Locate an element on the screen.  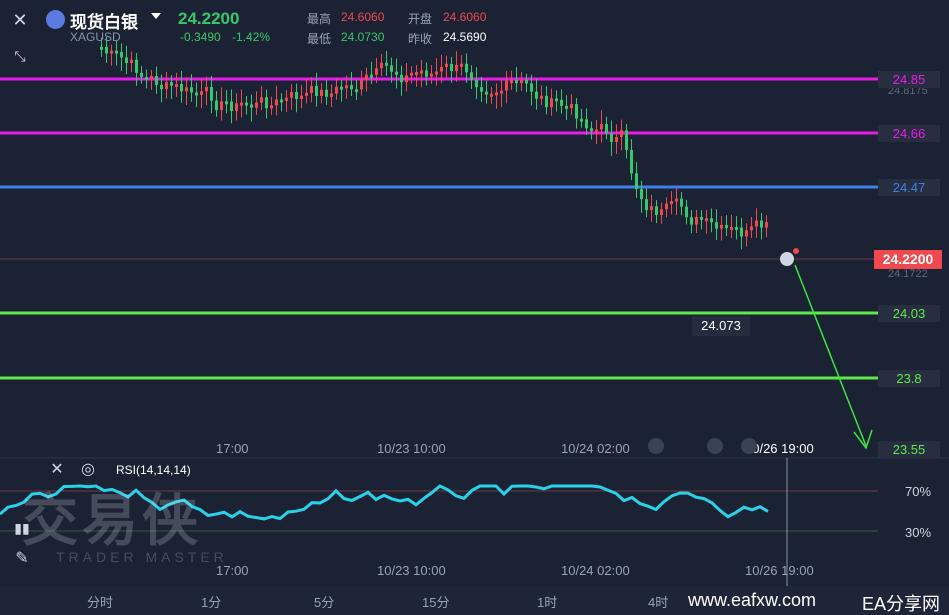
collapse-arrows-icon: ⤡ is located at coordinates (20, 56).